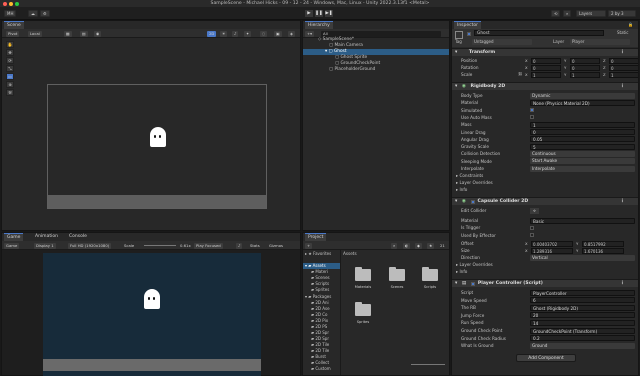  What do you see at coordinates (545, 189) in the screenshot?
I see `info-foldout: ▸ Info` at bounding box center [545, 189].